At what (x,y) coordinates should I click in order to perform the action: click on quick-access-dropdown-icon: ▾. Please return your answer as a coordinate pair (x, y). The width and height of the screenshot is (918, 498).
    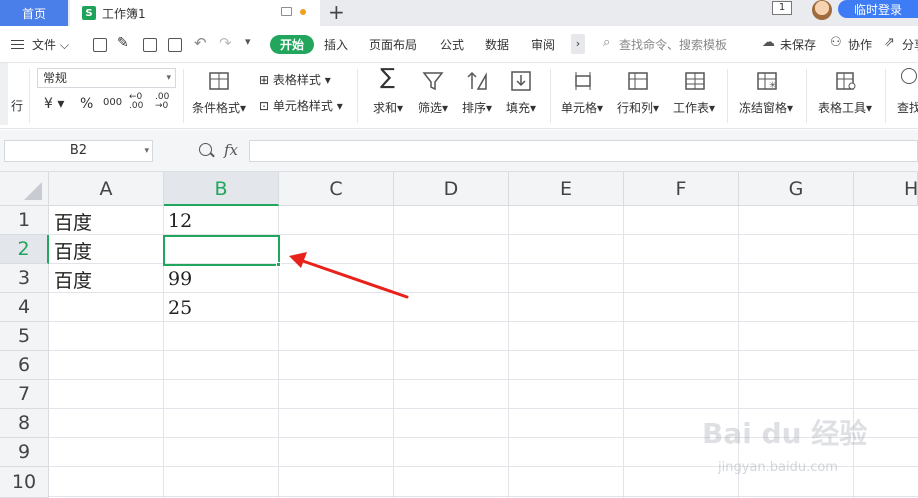
    Looking at the image, I should click on (248, 41).